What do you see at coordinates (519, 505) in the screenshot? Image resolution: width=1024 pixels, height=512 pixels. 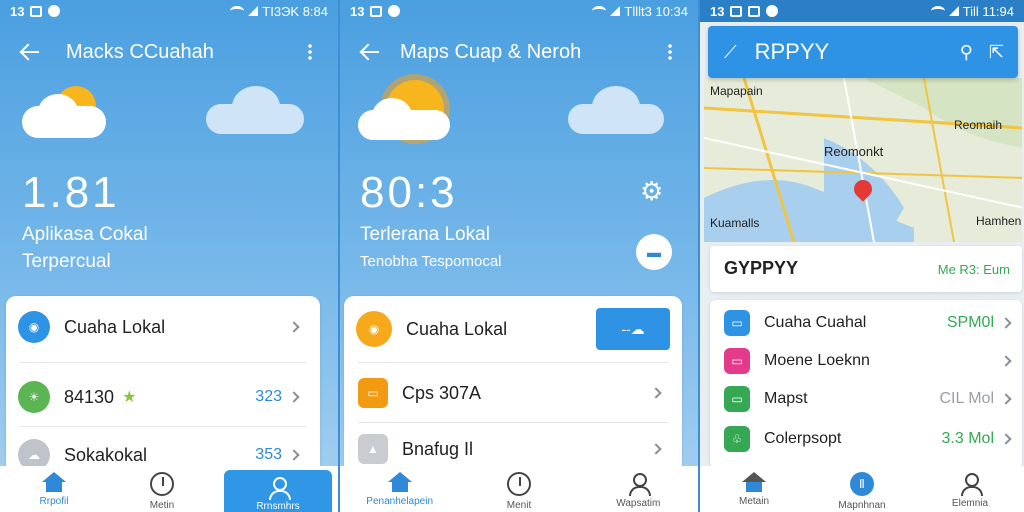 I see `nav-label: Menit` at bounding box center [519, 505].